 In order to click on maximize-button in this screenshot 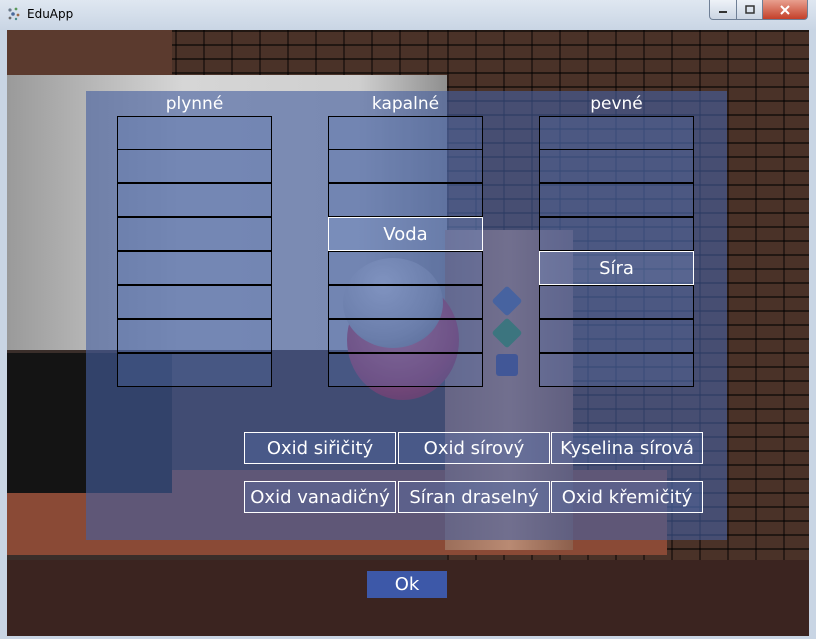, I will do `click(750, 10)`.